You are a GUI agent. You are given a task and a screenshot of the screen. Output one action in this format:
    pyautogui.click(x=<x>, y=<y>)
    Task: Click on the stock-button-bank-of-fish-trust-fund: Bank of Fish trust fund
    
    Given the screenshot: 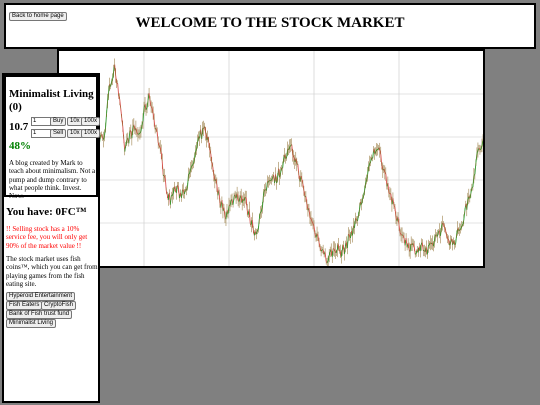 What is the action you would take?
    pyautogui.click(x=39, y=314)
    